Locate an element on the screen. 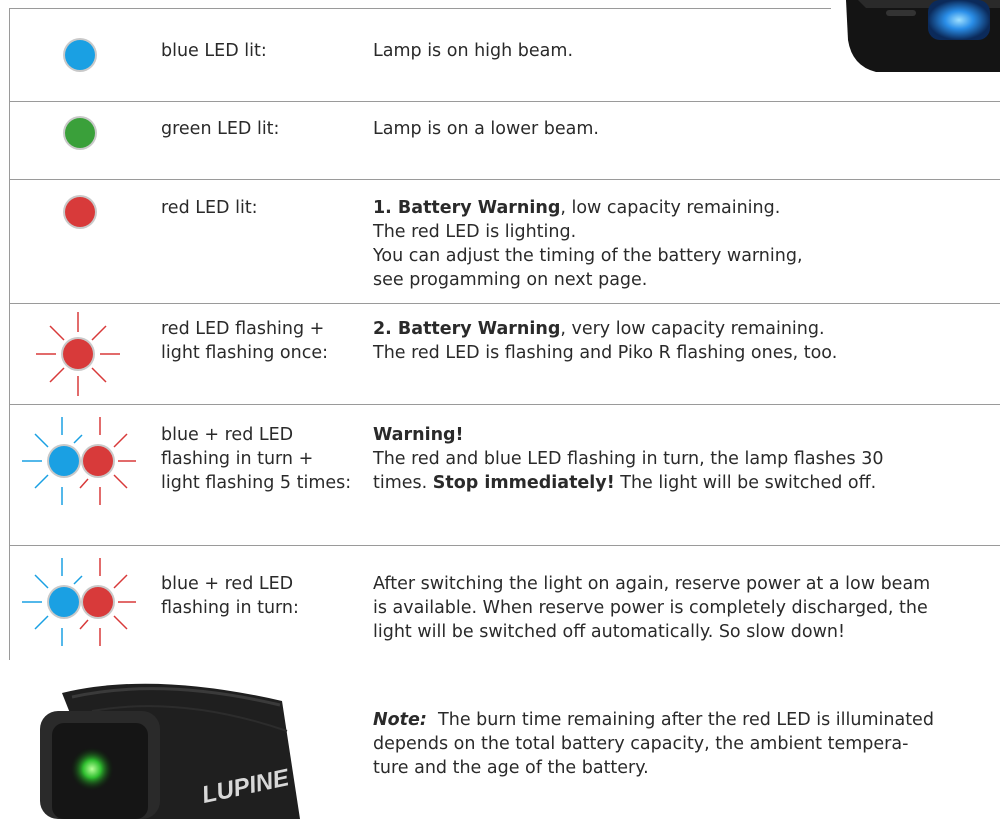 The height and width of the screenshot is (819, 1000). warning-heading: Warning! is located at coordinates (418, 435).